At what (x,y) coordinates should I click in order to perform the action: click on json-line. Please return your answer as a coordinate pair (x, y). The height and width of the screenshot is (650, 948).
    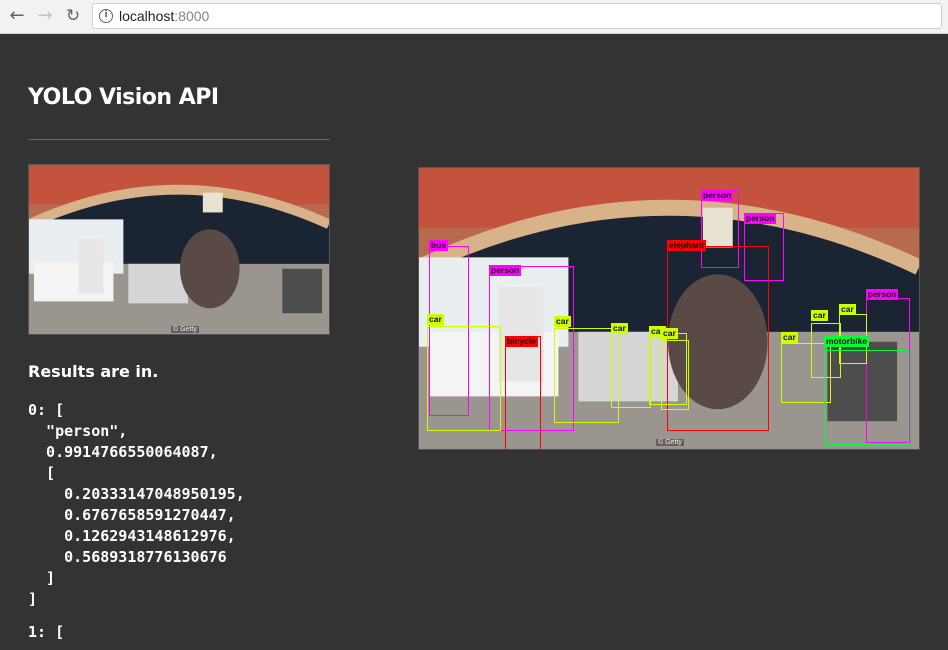
    Looking at the image, I should click on (136, 616).